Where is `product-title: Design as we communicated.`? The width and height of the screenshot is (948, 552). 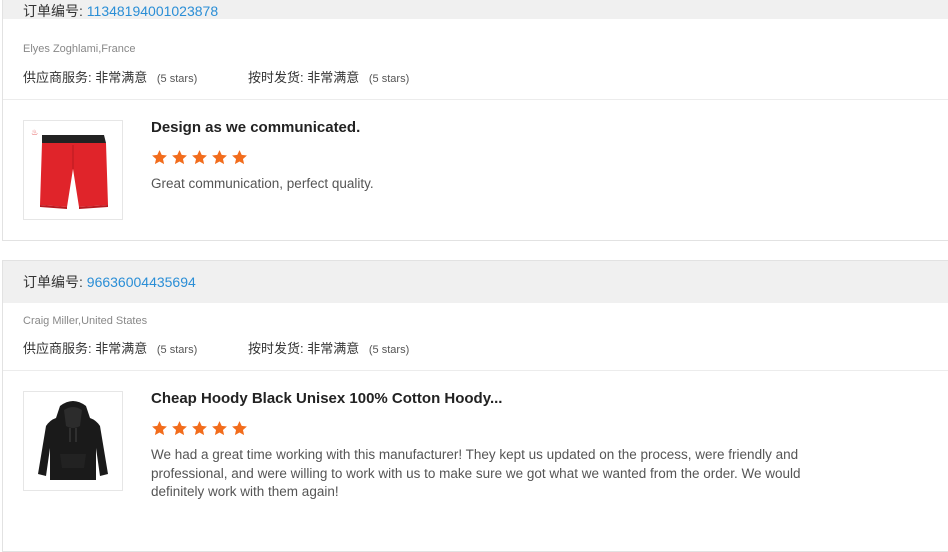 product-title: Design as we communicated. is located at coordinates (255, 127).